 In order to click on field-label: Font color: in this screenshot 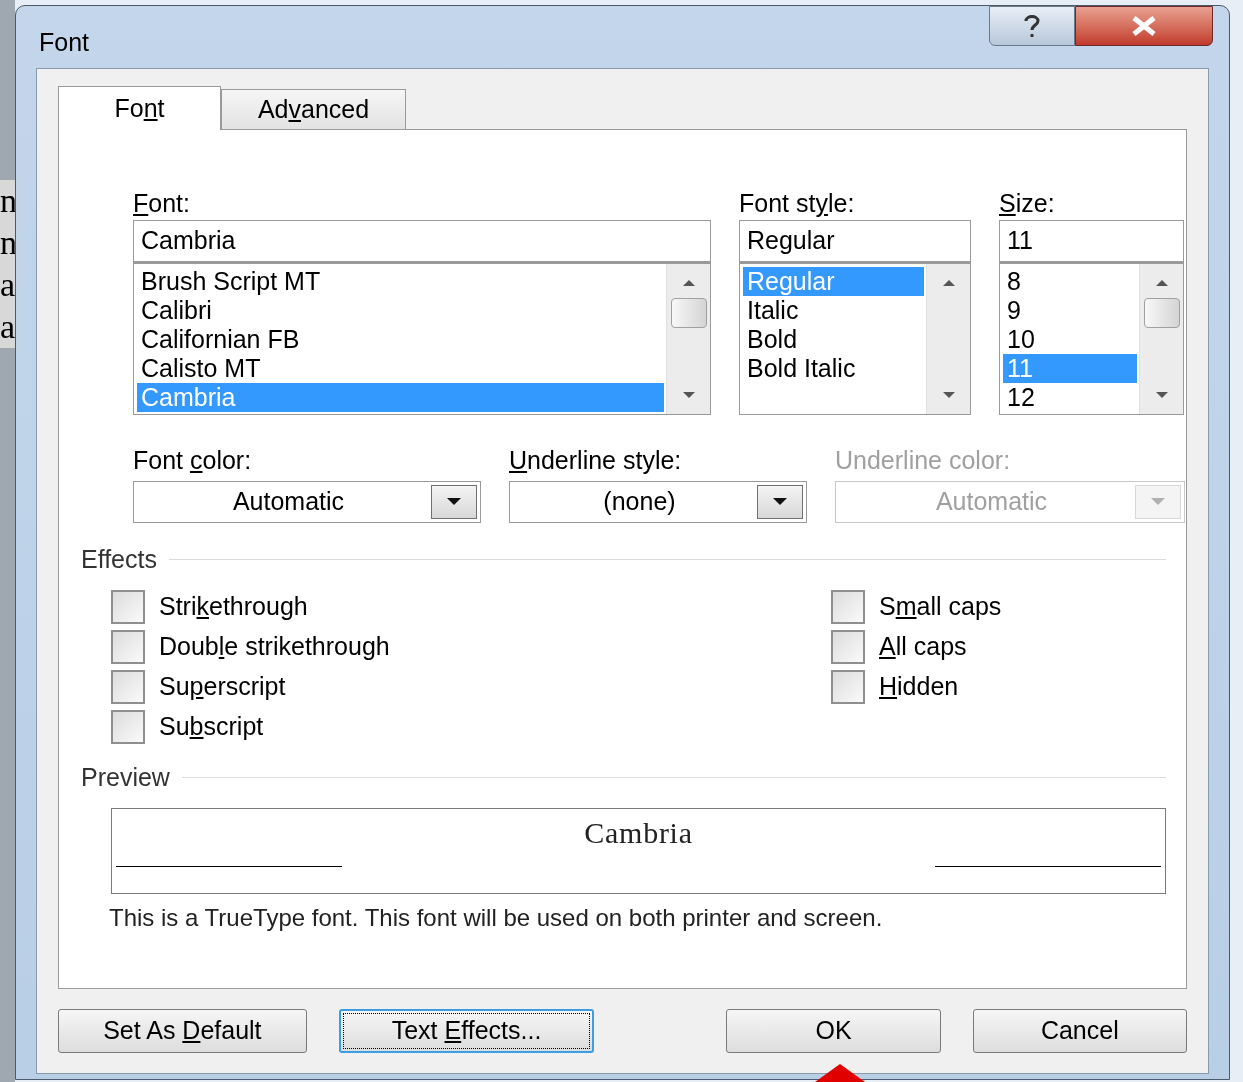, I will do `click(193, 460)`.